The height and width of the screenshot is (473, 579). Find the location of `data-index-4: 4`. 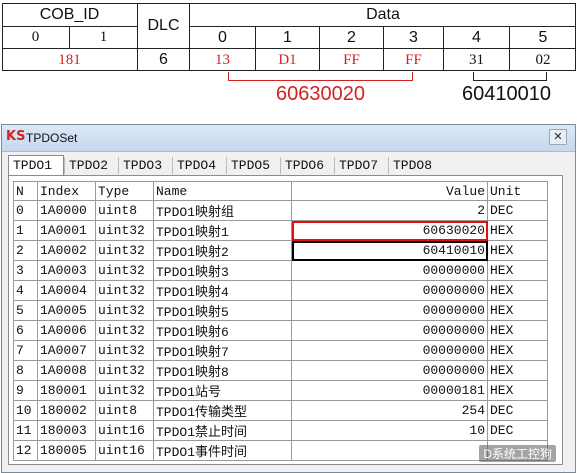

data-index-4: 4 is located at coordinates (477, 38).